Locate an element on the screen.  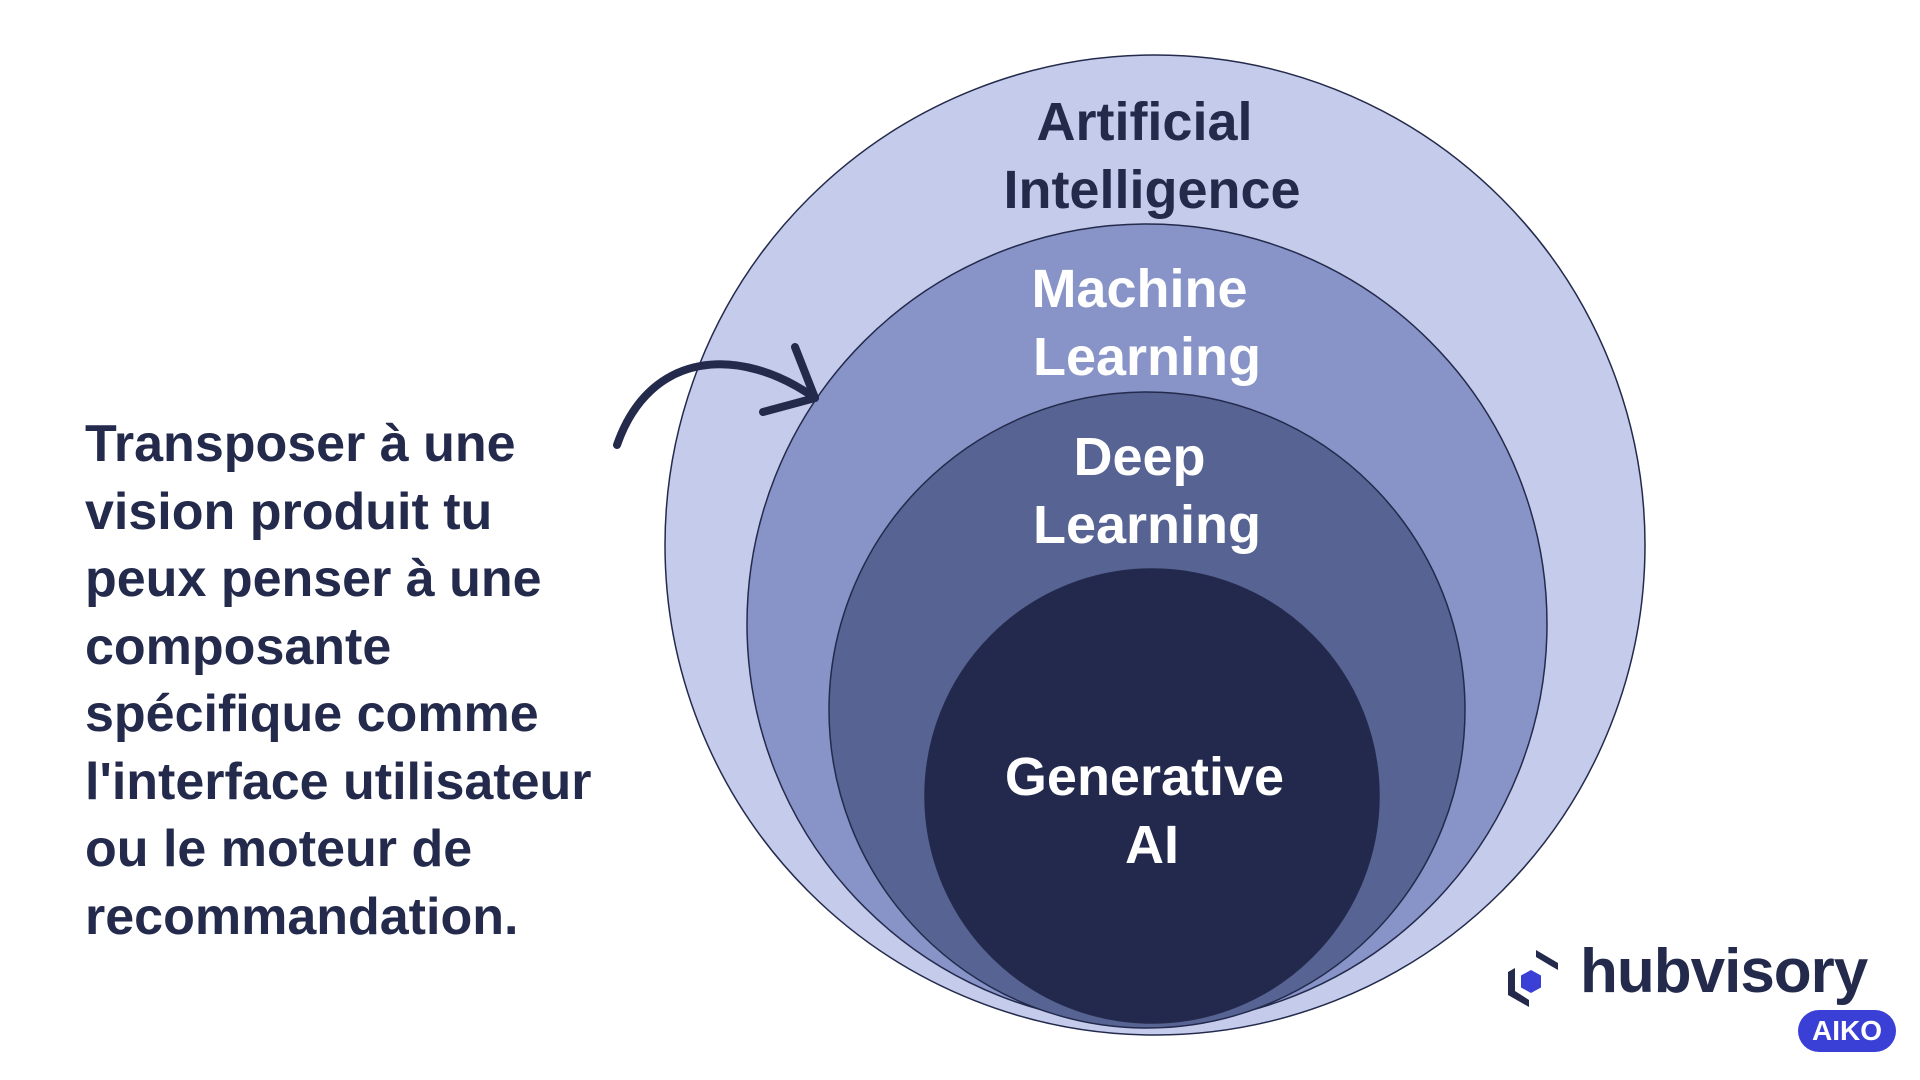
caption-line: vision produit tu is located at coordinates (289, 511).